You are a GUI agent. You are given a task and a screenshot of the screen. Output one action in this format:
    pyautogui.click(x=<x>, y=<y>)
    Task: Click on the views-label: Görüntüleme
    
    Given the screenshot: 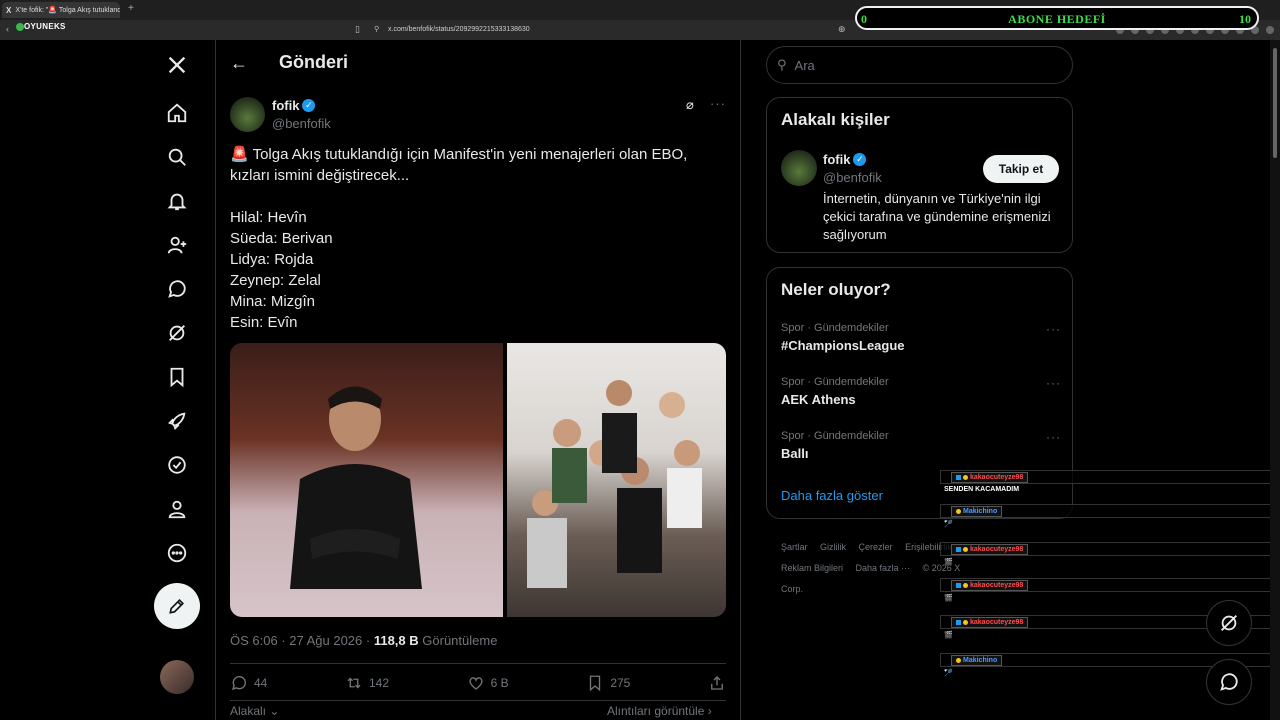 What is the action you would take?
    pyautogui.click(x=460, y=640)
    